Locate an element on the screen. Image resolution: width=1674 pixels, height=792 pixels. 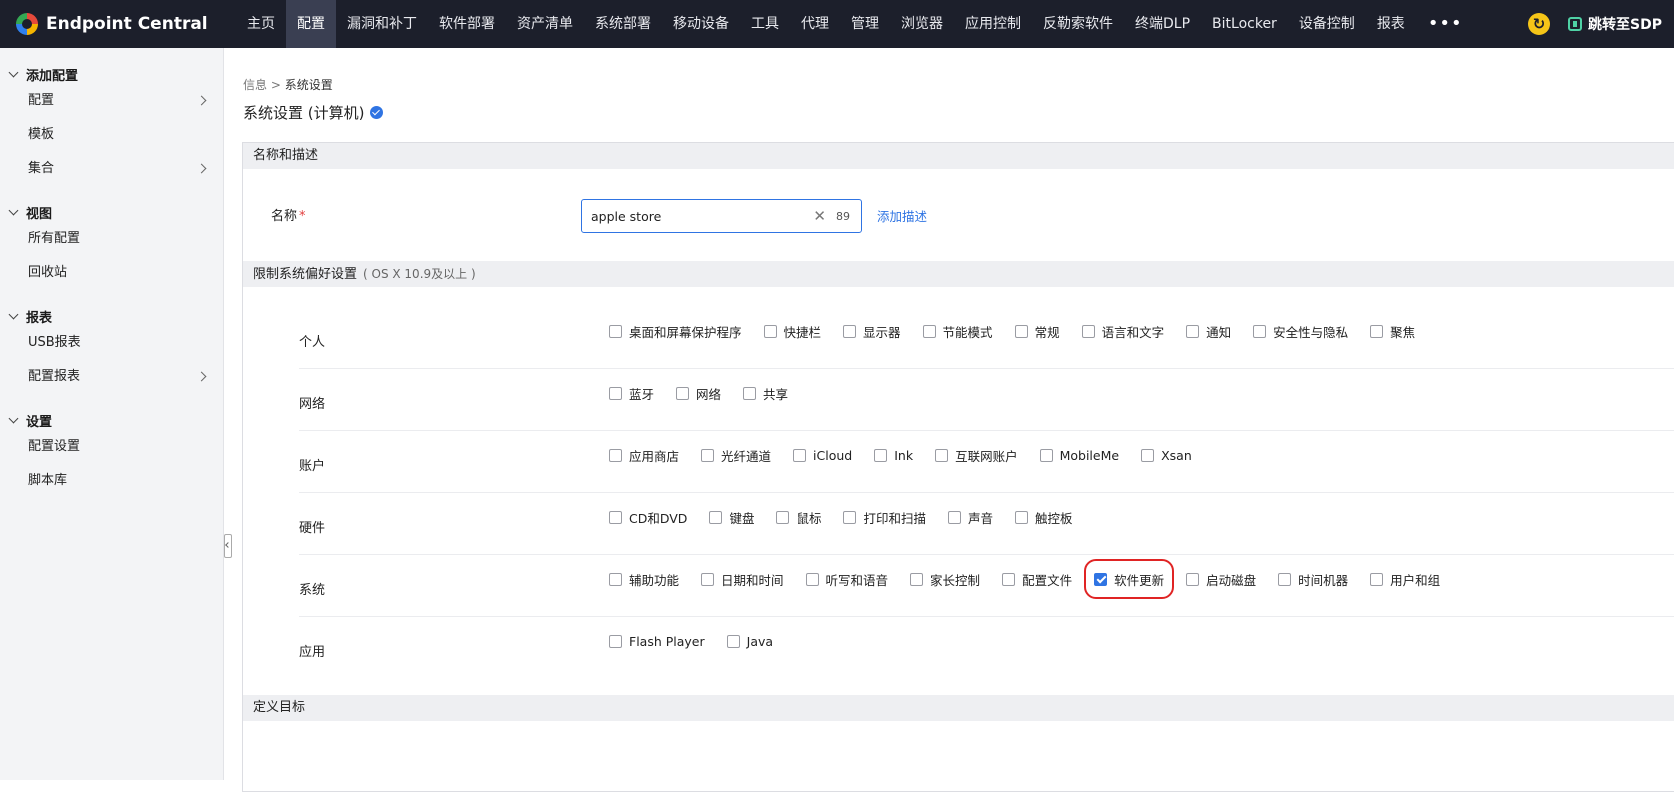
sidebar-group-header: 报表 is located at coordinates (111, 316).